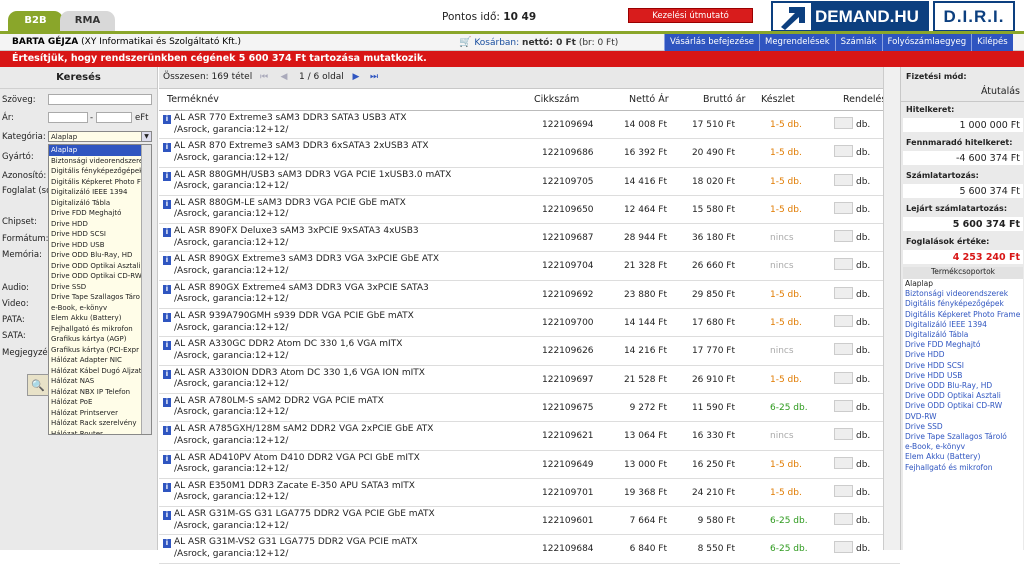  I want to click on category-option: Drive HDD, so click(100, 224).